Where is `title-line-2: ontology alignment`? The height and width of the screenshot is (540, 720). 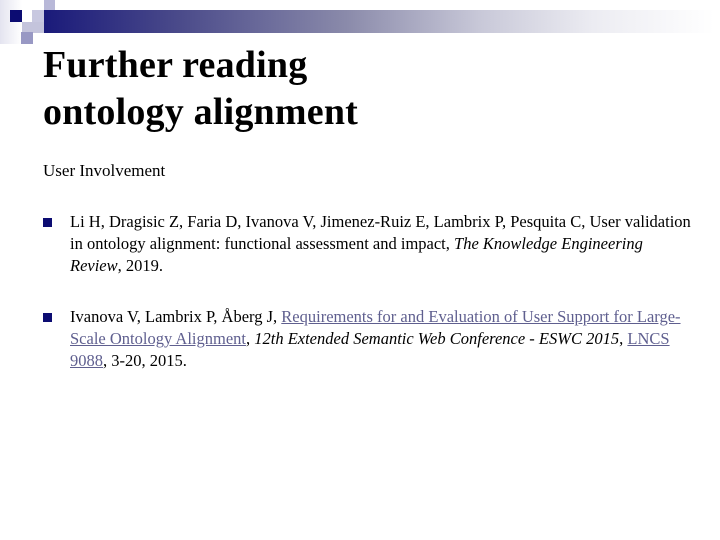 title-line-2: ontology alignment is located at coordinates (201, 112).